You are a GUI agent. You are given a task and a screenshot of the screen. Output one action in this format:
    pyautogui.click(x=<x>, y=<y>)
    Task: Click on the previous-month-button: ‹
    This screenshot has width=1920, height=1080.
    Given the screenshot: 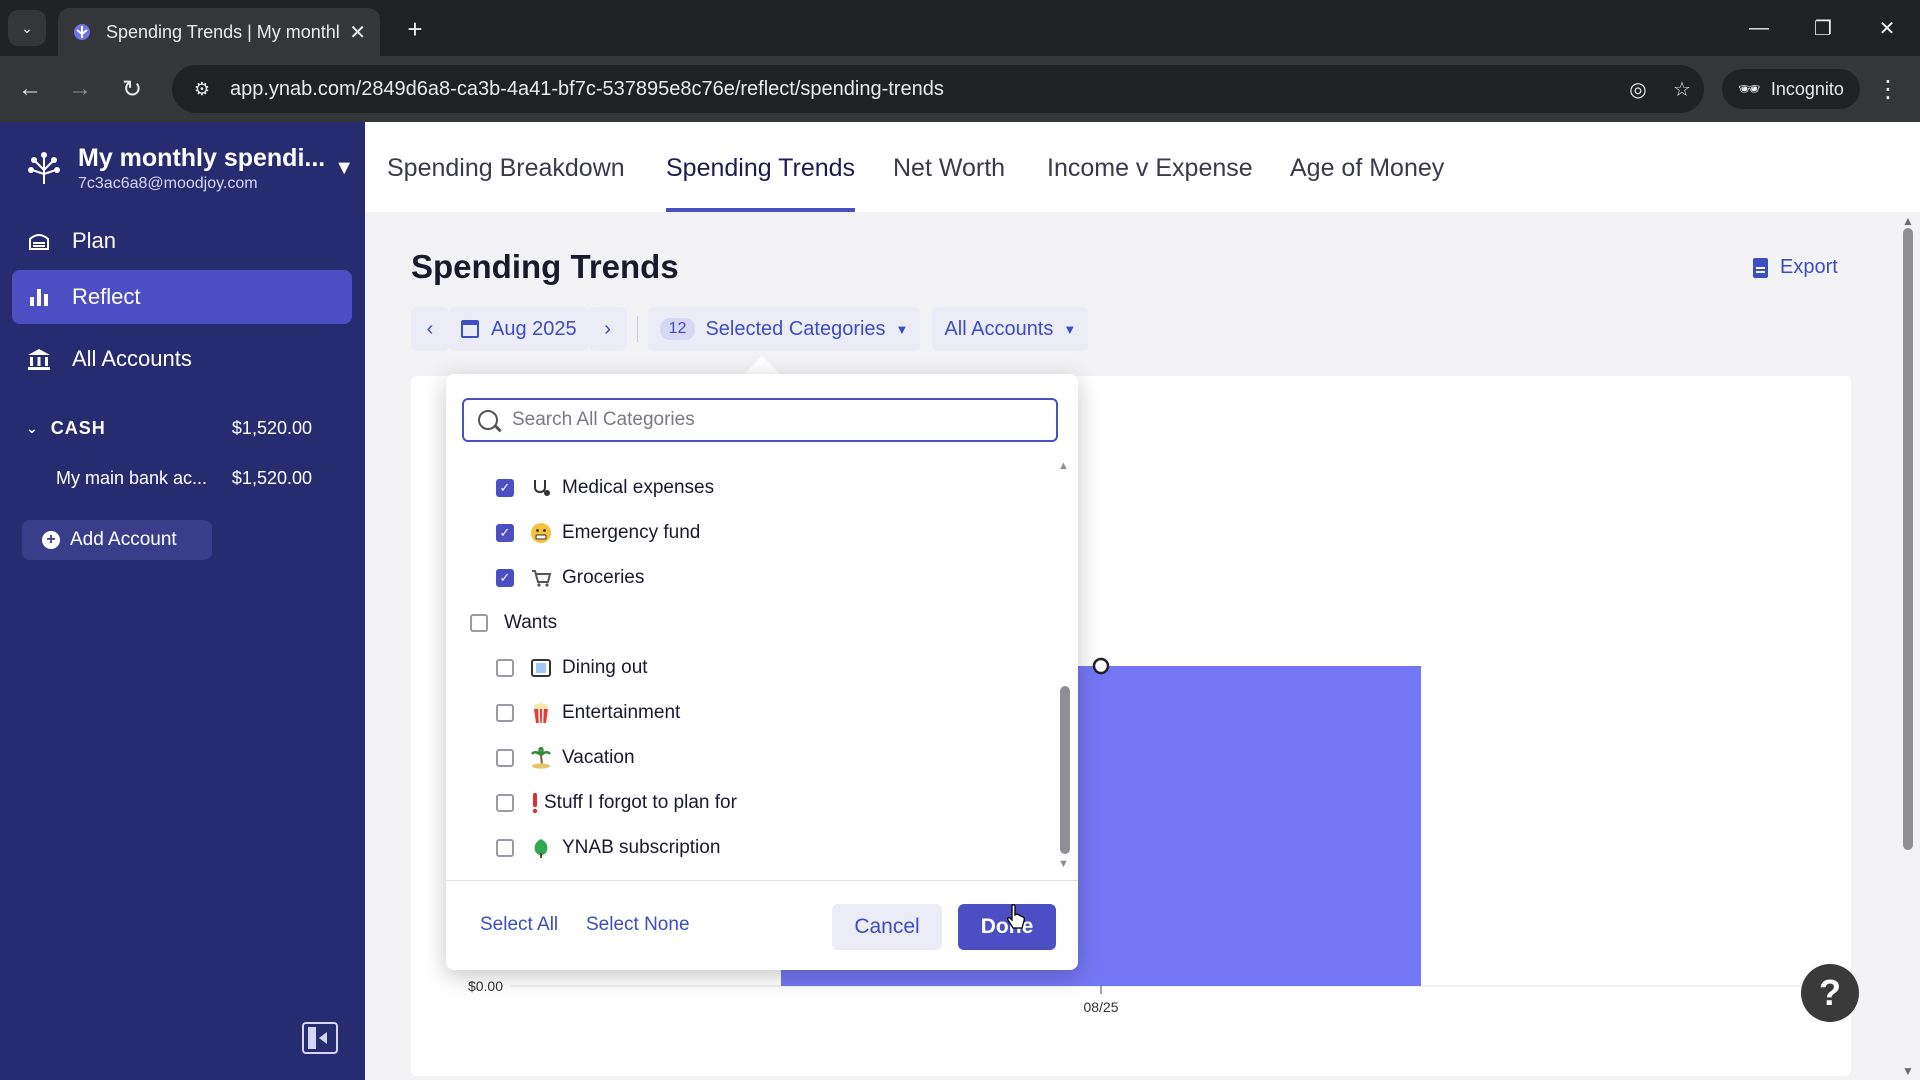 What is the action you would take?
    pyautogui.click(x=430, y=329)
    